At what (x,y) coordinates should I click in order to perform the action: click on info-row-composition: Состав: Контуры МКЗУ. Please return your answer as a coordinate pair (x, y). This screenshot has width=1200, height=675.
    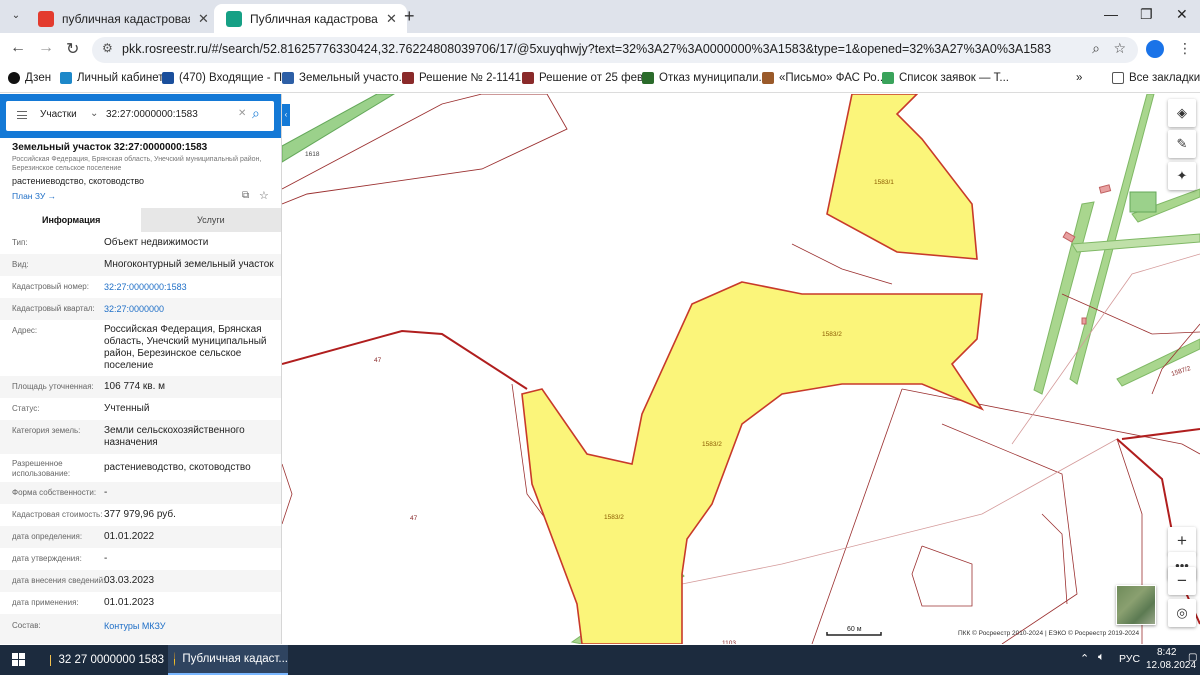
    Looking at the image, I should click on (140, 629).